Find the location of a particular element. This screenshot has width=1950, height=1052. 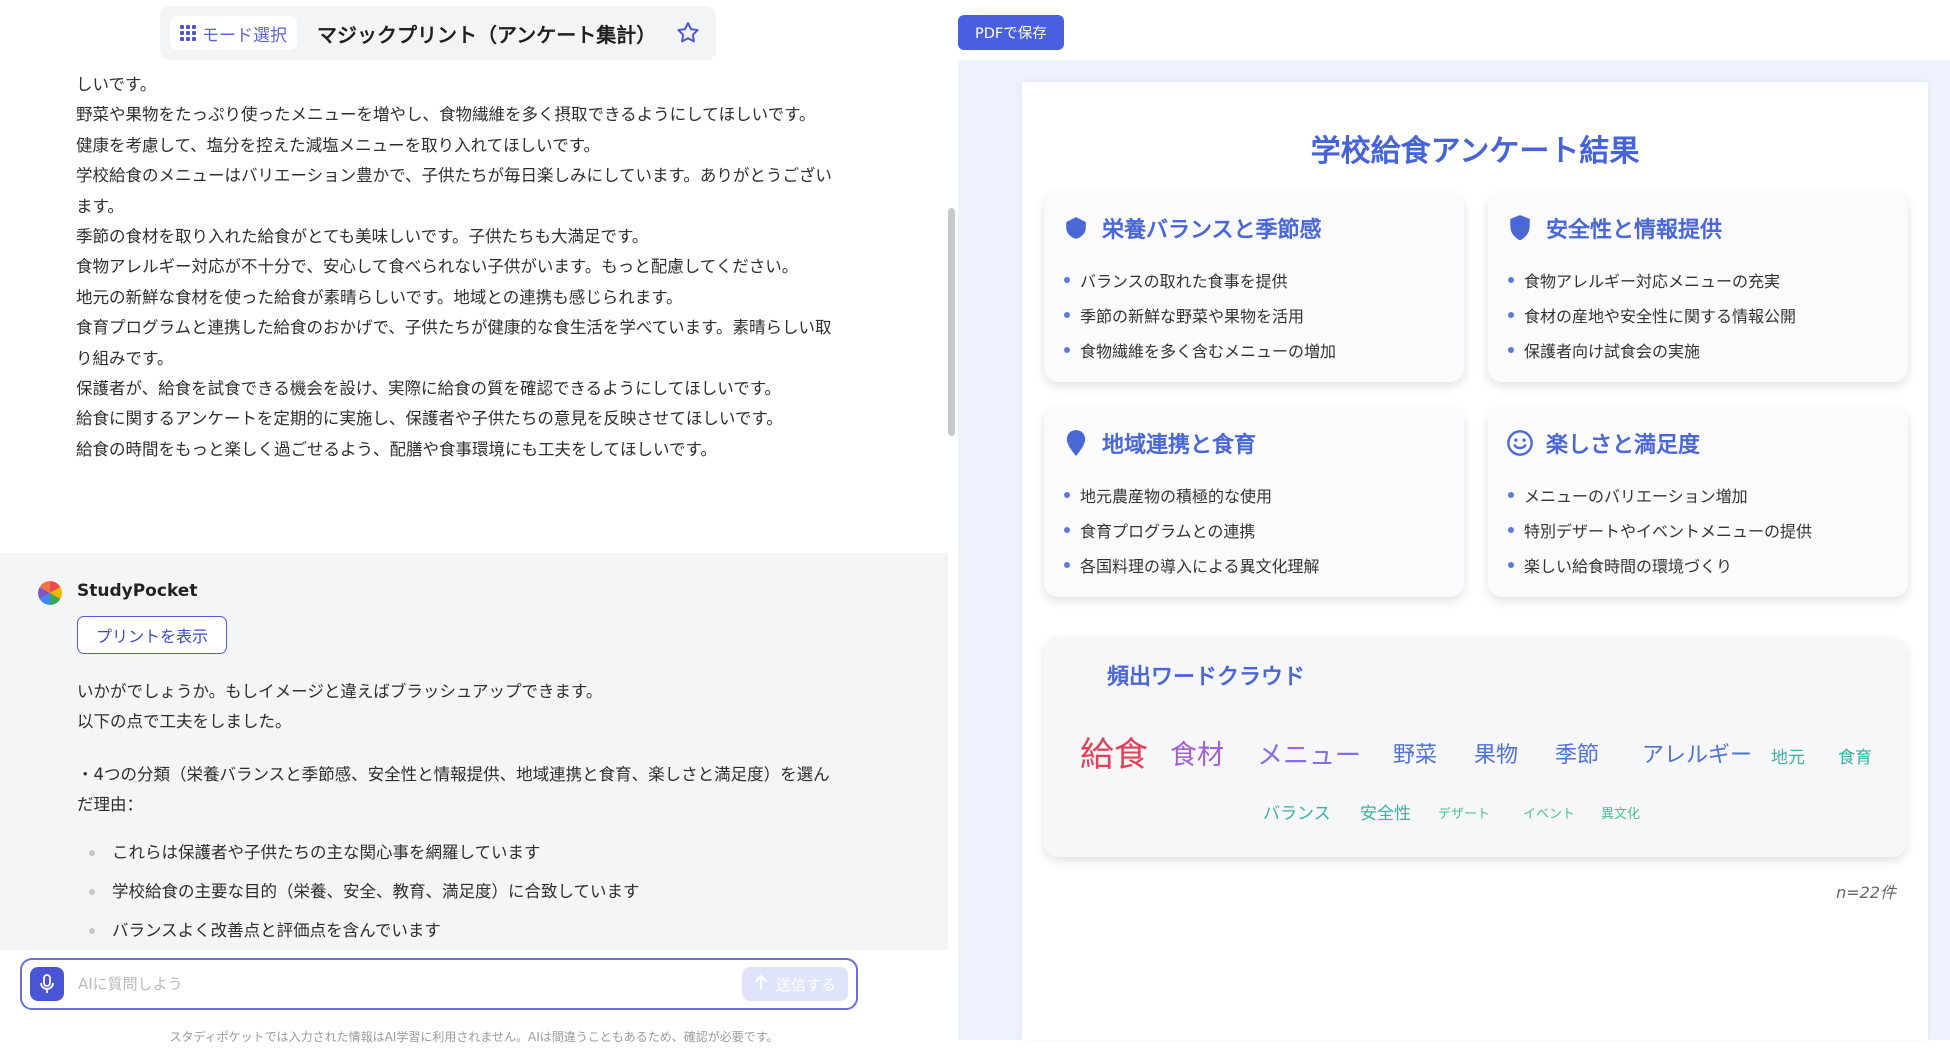

wordcloud-word: メニュー is located at coordinates (1309, 756).